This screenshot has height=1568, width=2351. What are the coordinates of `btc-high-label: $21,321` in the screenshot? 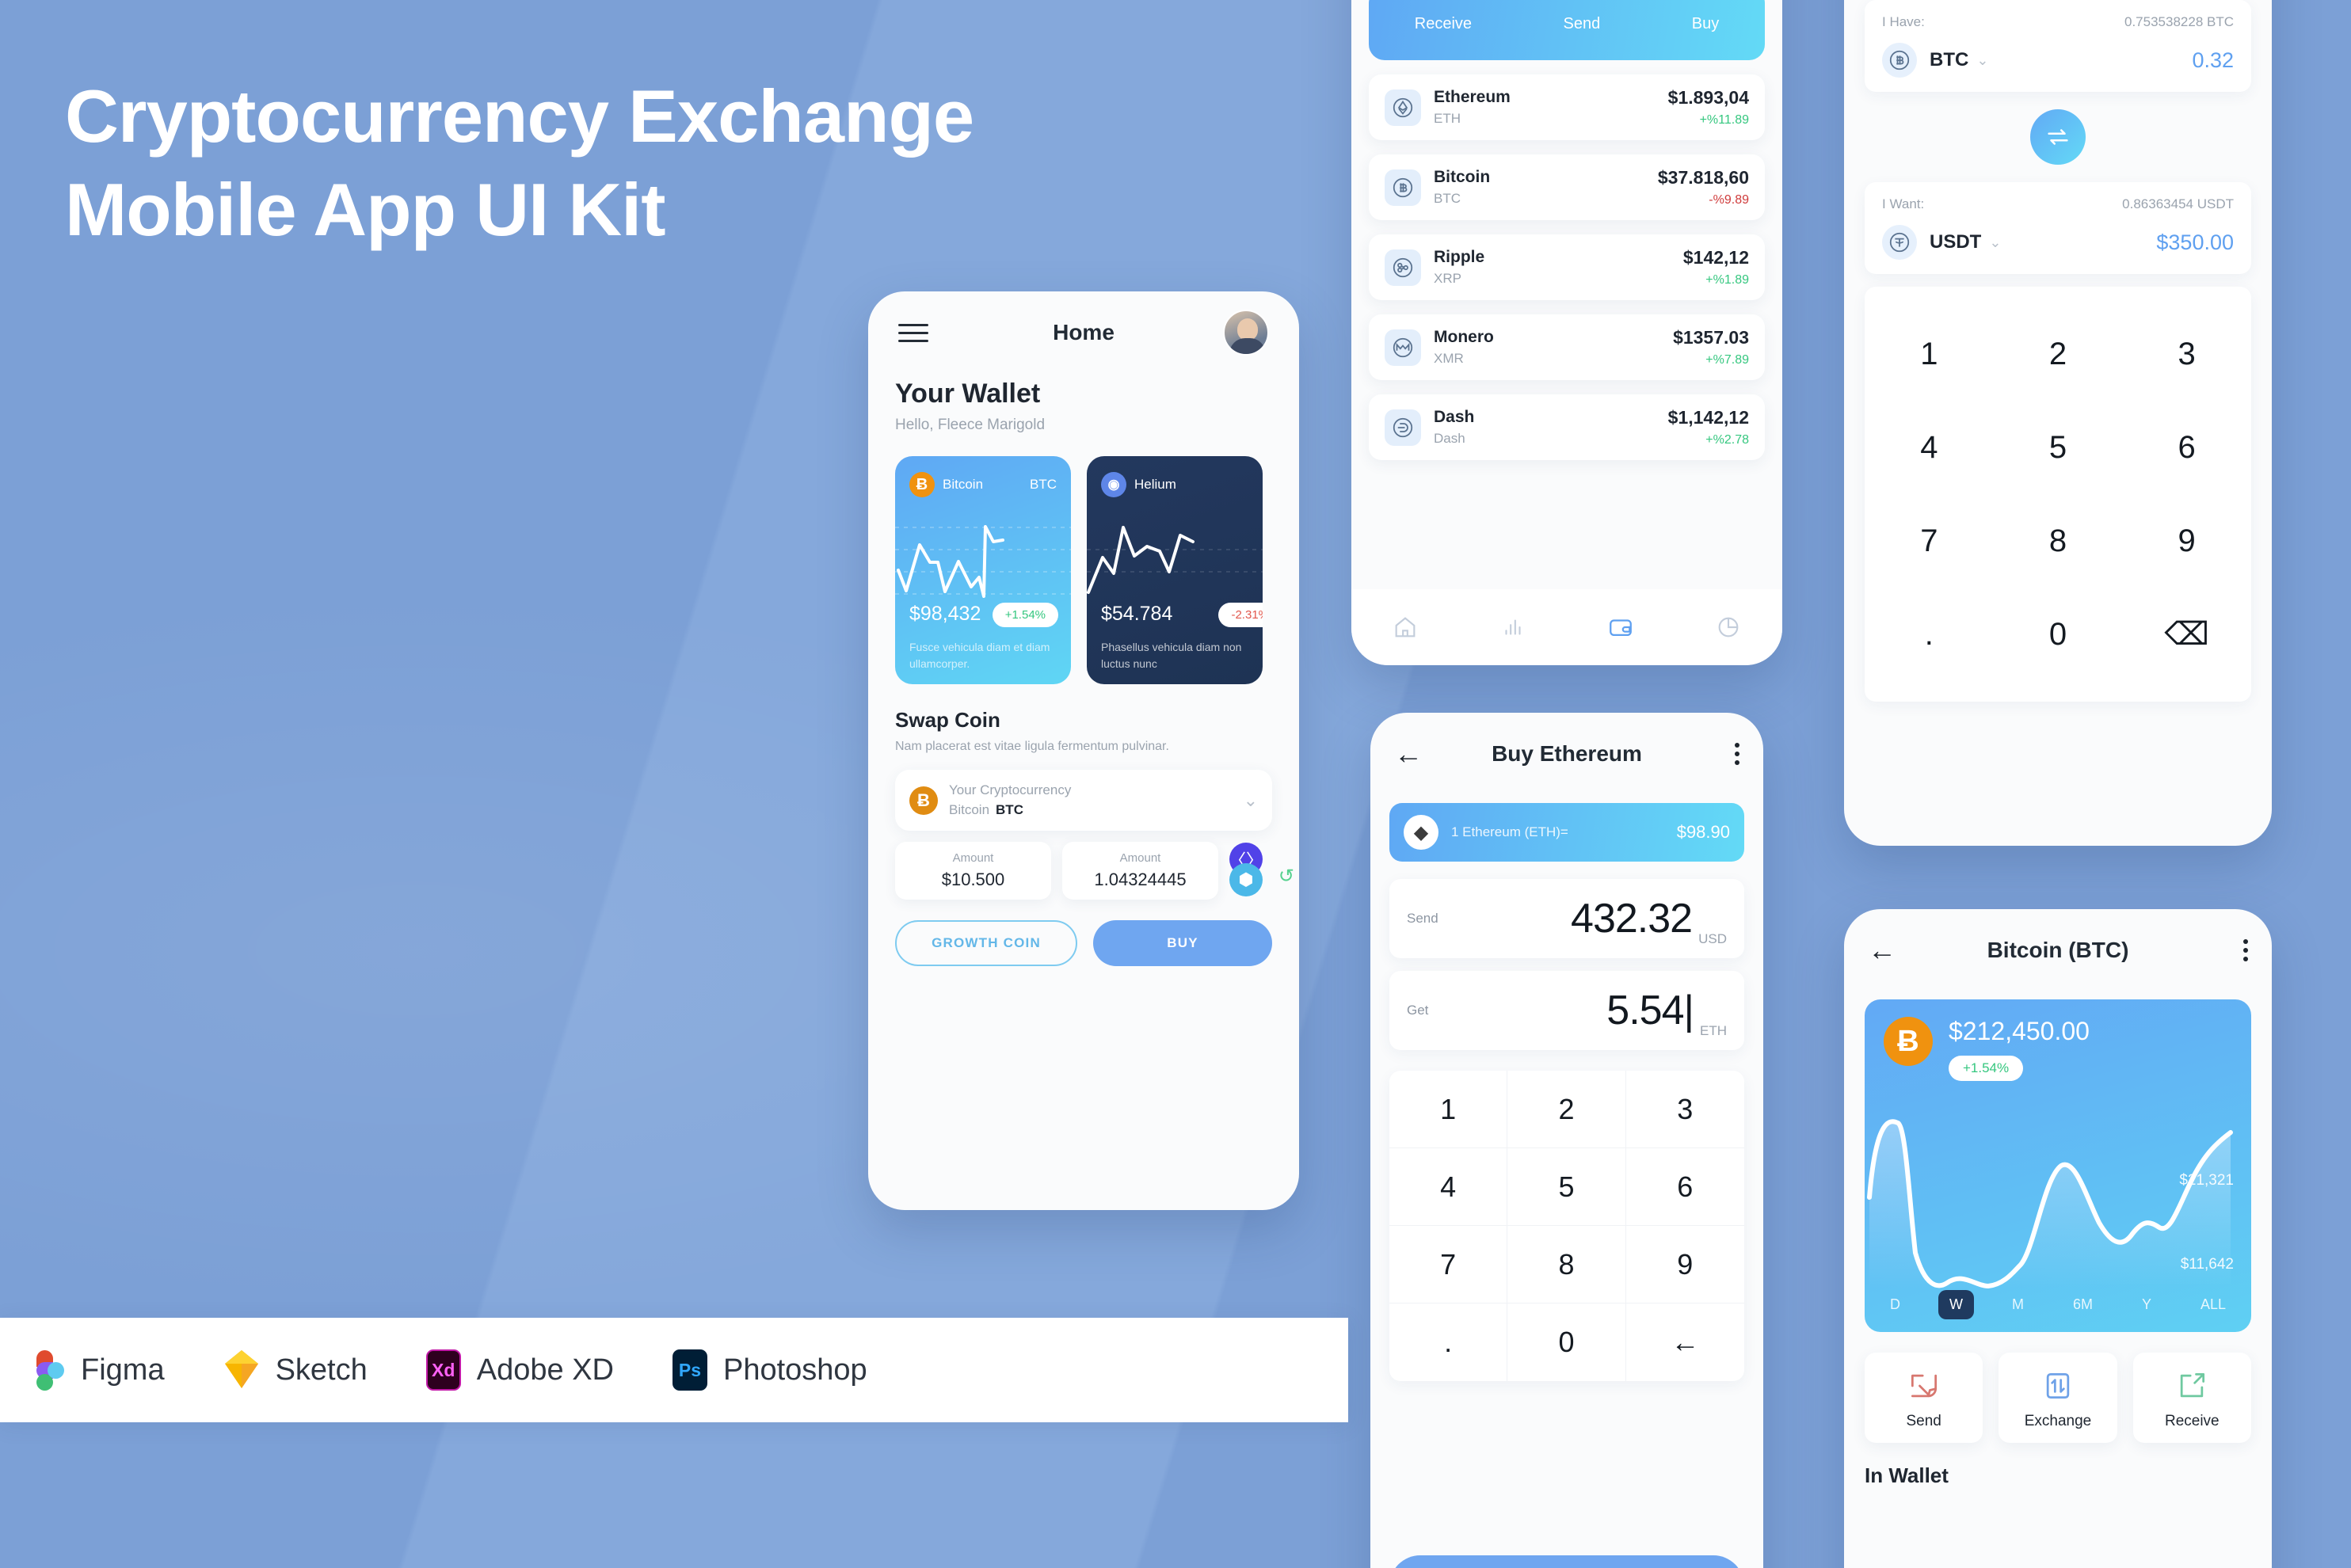 It's located at (2206, 1180).